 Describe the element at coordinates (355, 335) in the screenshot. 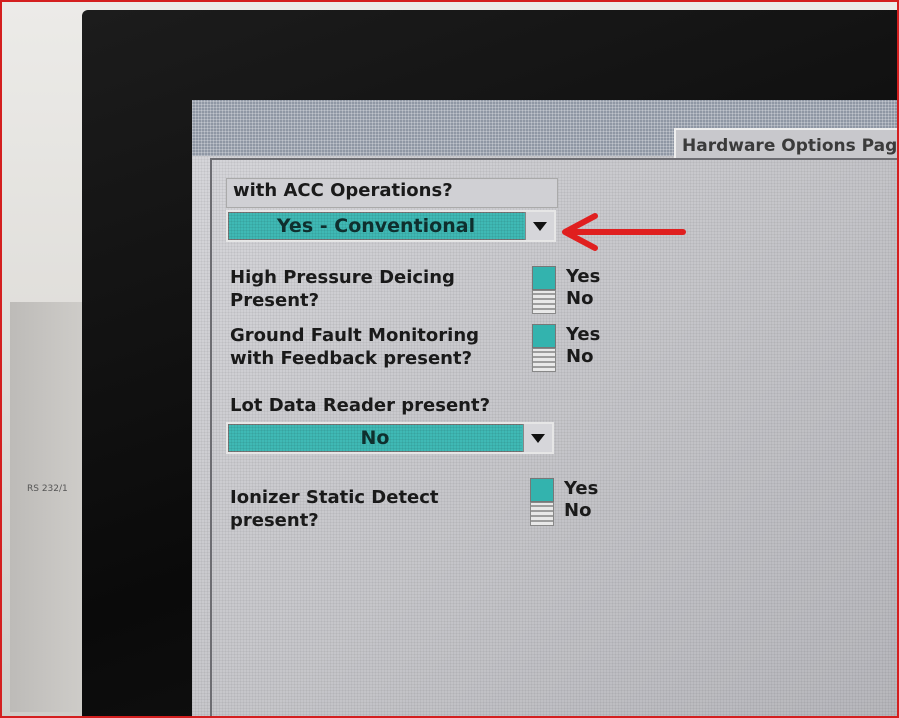

I see `ground-fault-label-line1: Ground Fault Monitoring` at that location.